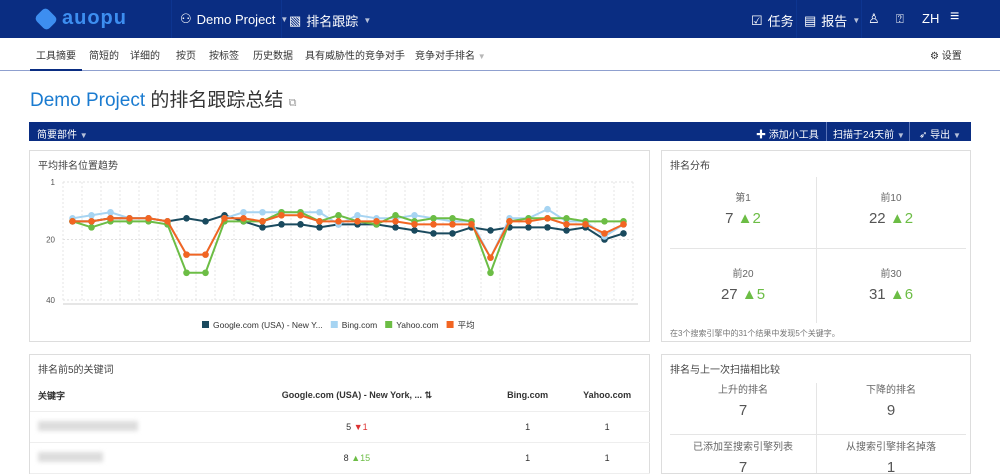  What do you see at coordinates (224, 54) in the screenshot?
I see `tab-by-tag: 按标签` at bounding box center [224, 54].